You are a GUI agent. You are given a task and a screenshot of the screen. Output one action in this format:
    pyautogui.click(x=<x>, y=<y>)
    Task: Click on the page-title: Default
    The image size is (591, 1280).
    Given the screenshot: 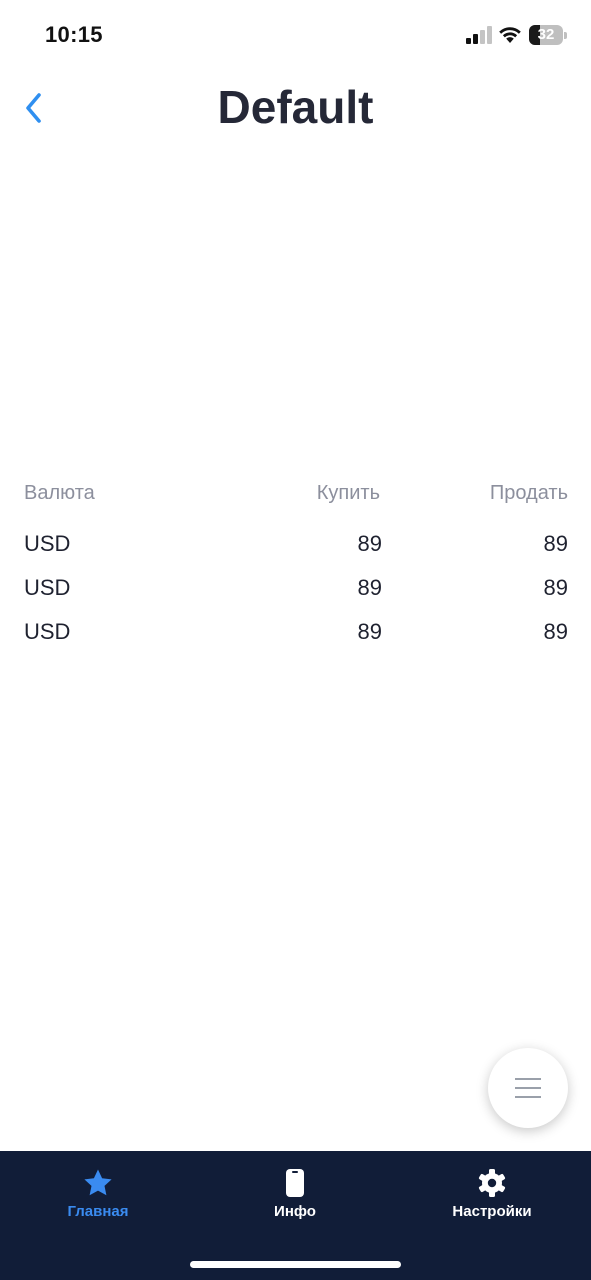 What is the action you would take?
    pyautogui.click(x=295, y=107)
    